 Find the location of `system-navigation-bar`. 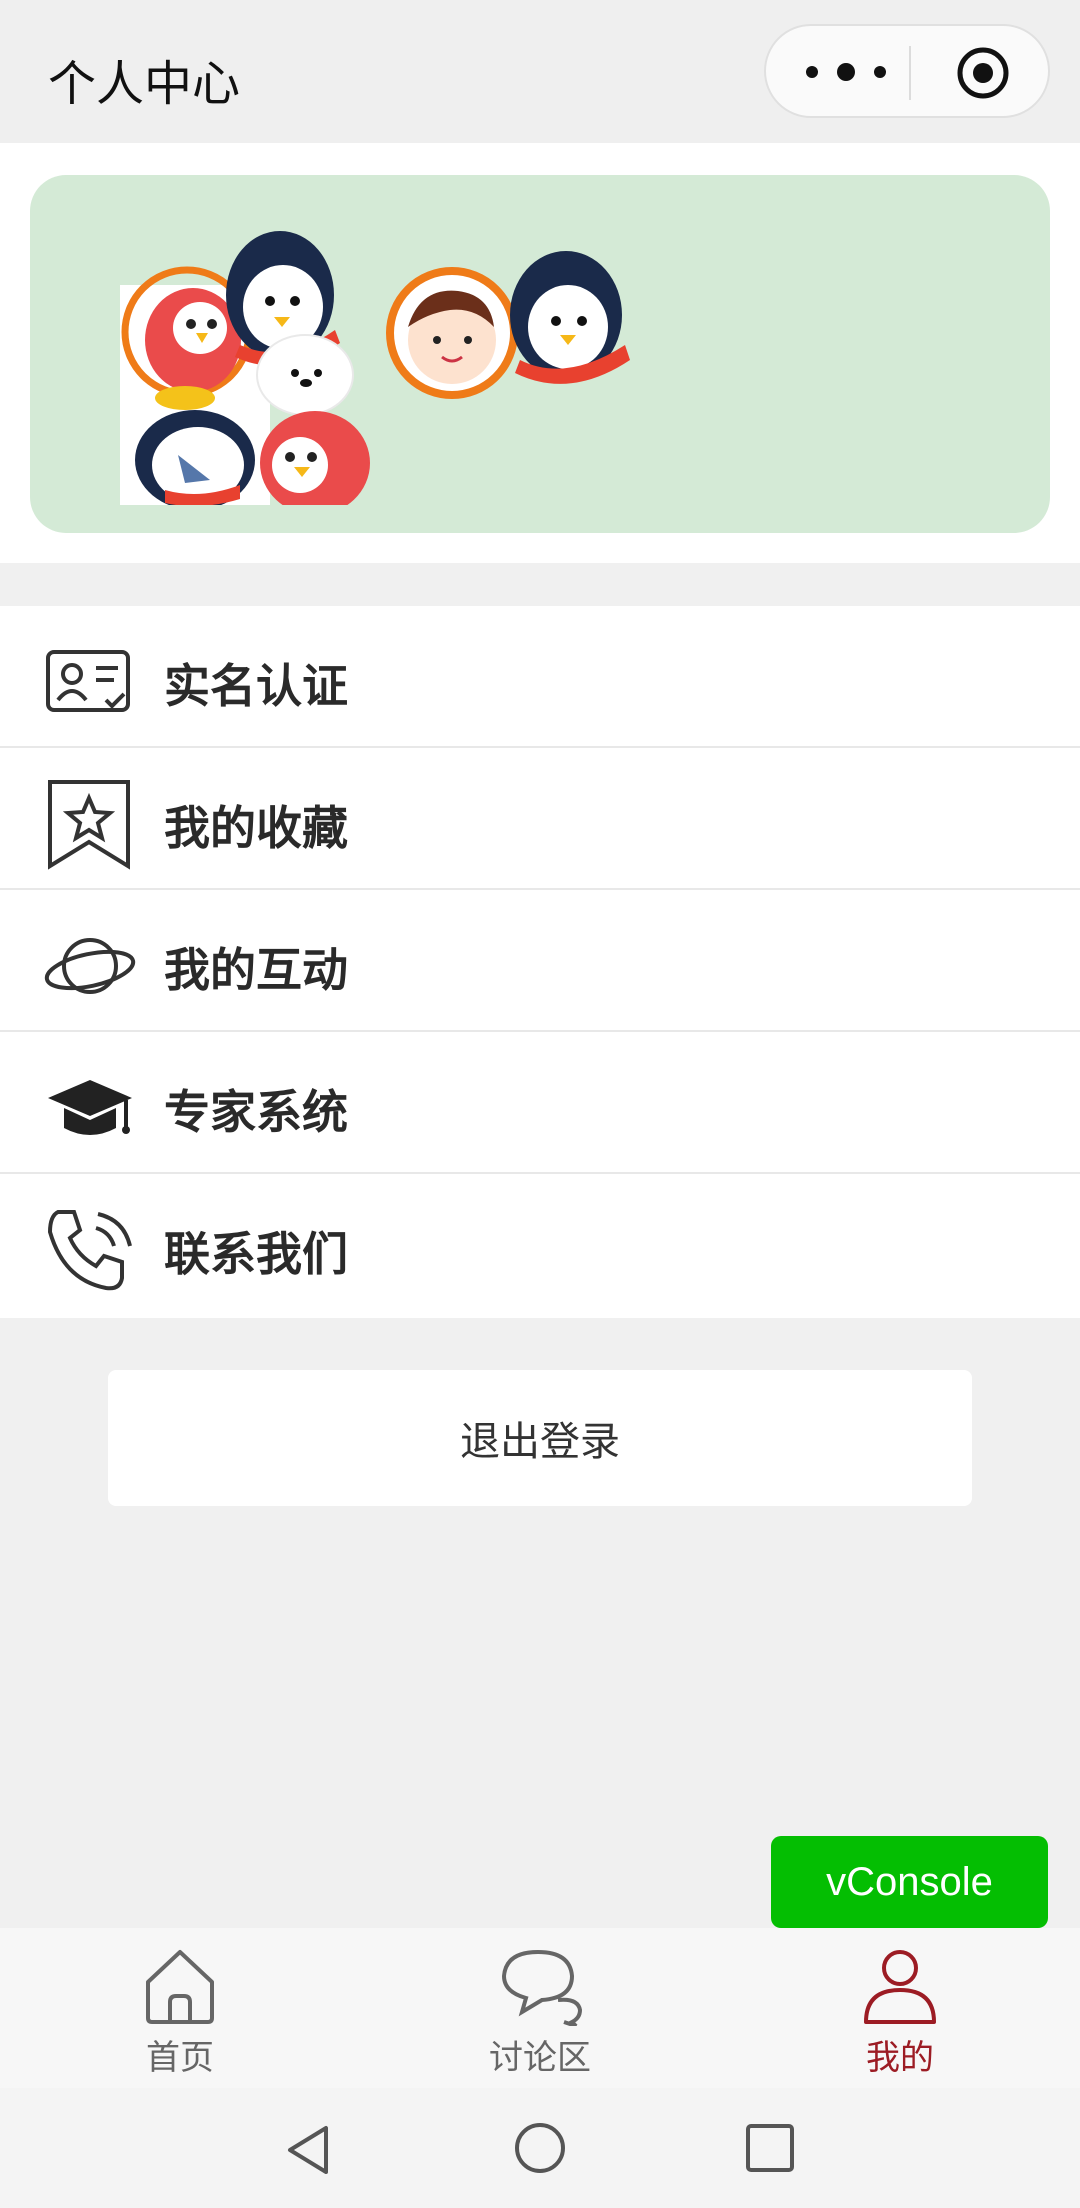

system-navigation-bar is located at coordinates (540, 2148).